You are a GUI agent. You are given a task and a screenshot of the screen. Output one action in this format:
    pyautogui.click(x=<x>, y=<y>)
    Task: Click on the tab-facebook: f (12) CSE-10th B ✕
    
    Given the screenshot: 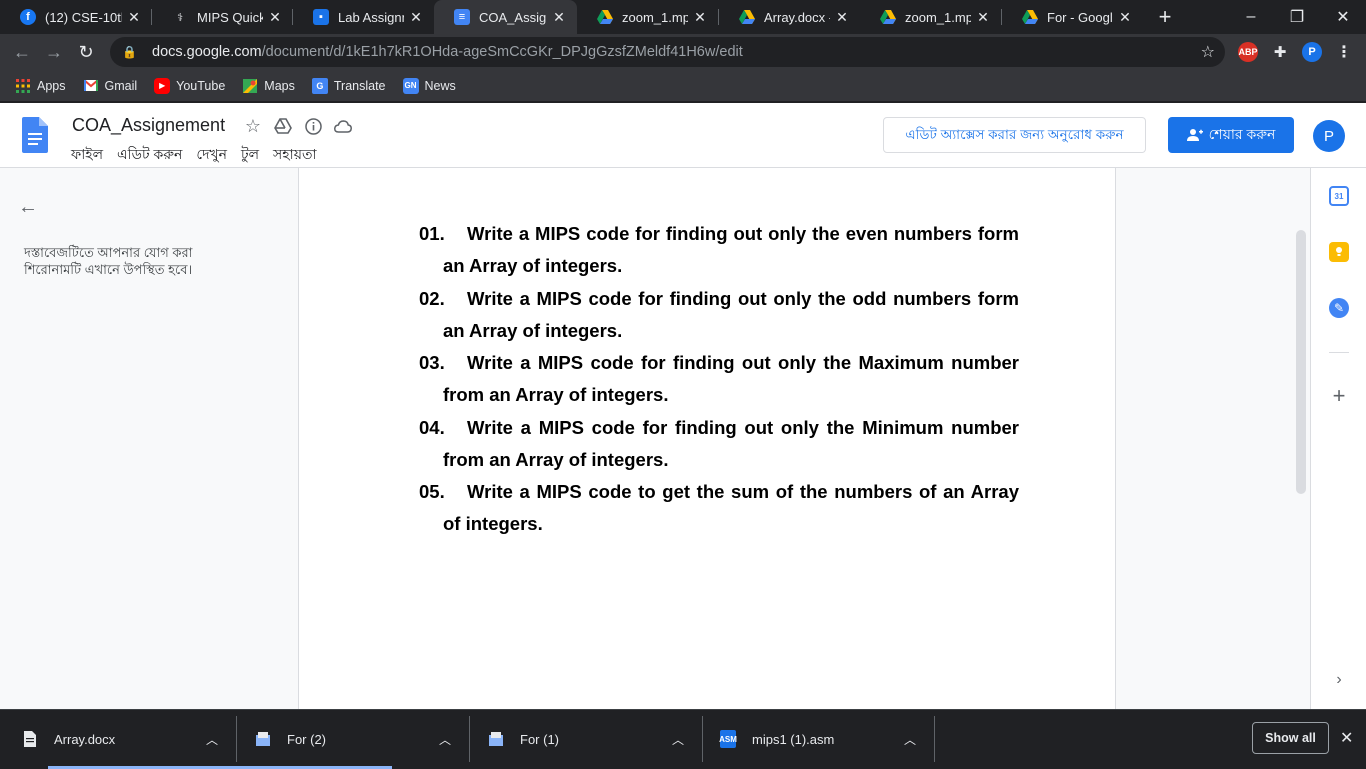 What is the action you would take?
    pyautogui.click(x=76, y=17)
    